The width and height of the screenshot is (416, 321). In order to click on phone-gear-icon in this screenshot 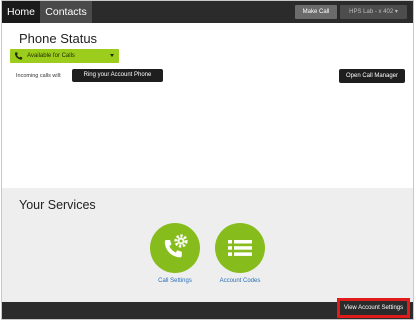, I will do `click(176, 246)`.